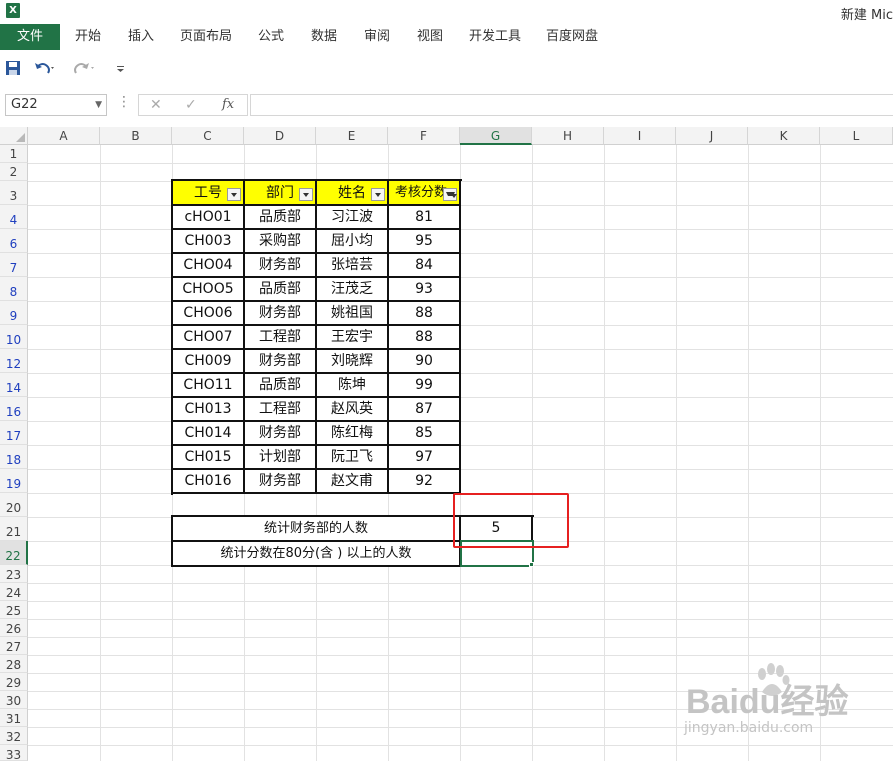  Describe the element at coordinates (425, 386) in the screenshot. I see `table-cell: 99` at that location.